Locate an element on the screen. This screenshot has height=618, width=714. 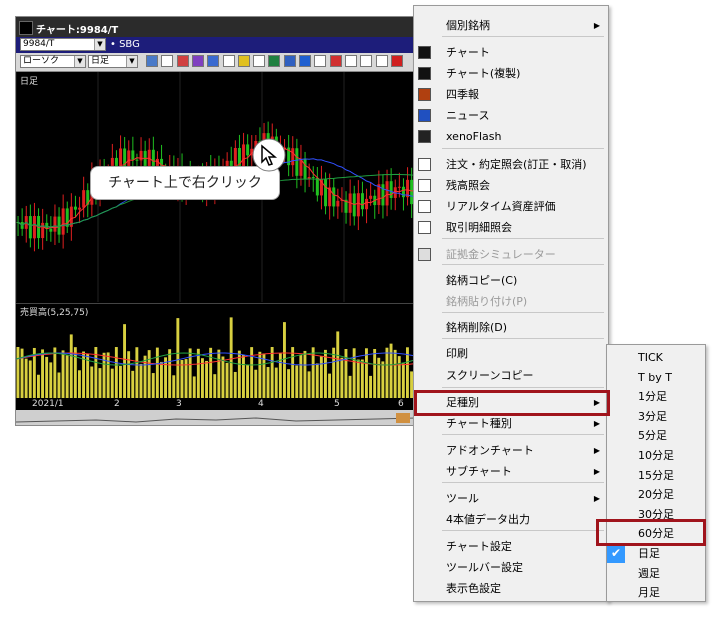
submenu-arrow-icon: ▶ is located at coordinates (596, 471).